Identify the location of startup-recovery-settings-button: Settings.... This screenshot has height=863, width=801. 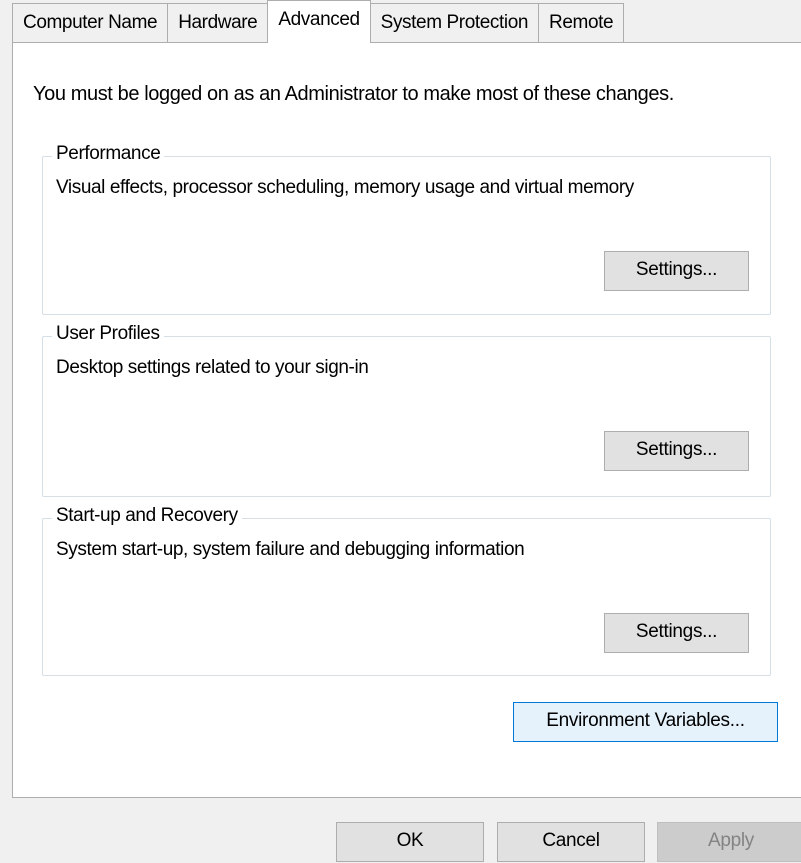
(676, 633).